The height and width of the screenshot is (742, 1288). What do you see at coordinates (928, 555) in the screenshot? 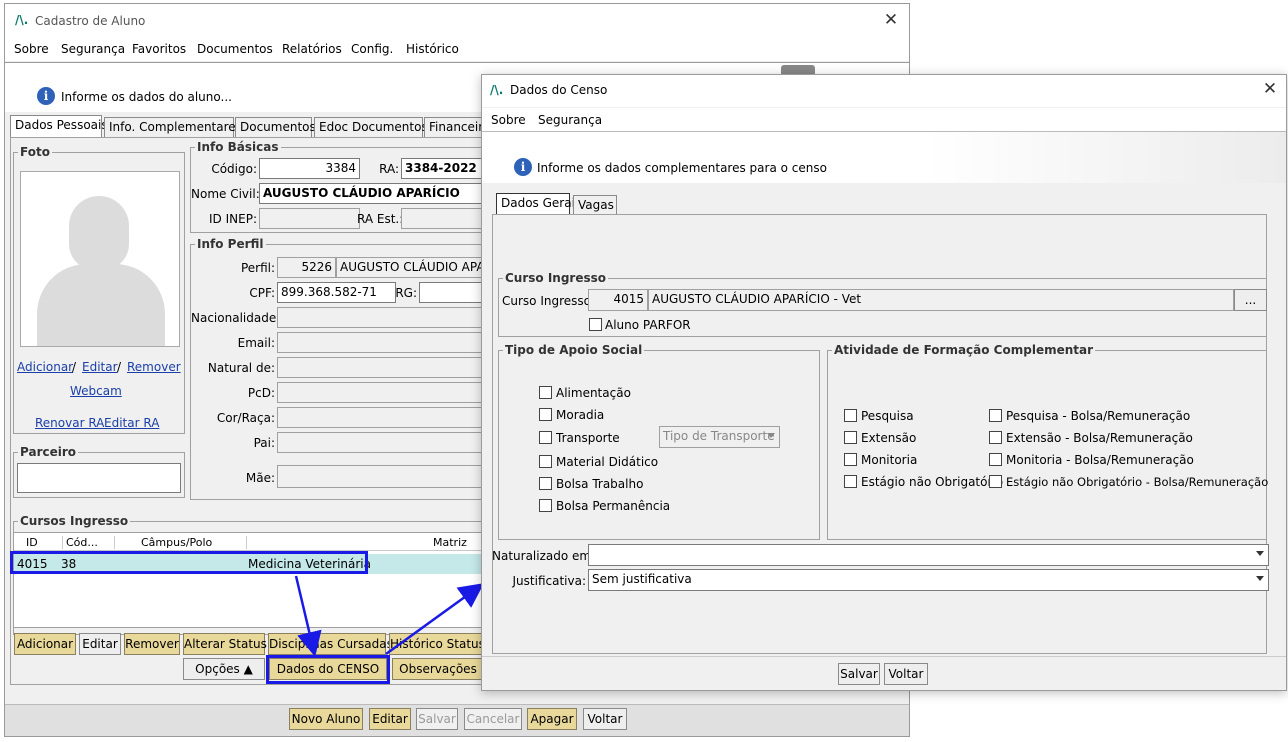
I see `naturalizado-select` at bounding box center [928, 555].